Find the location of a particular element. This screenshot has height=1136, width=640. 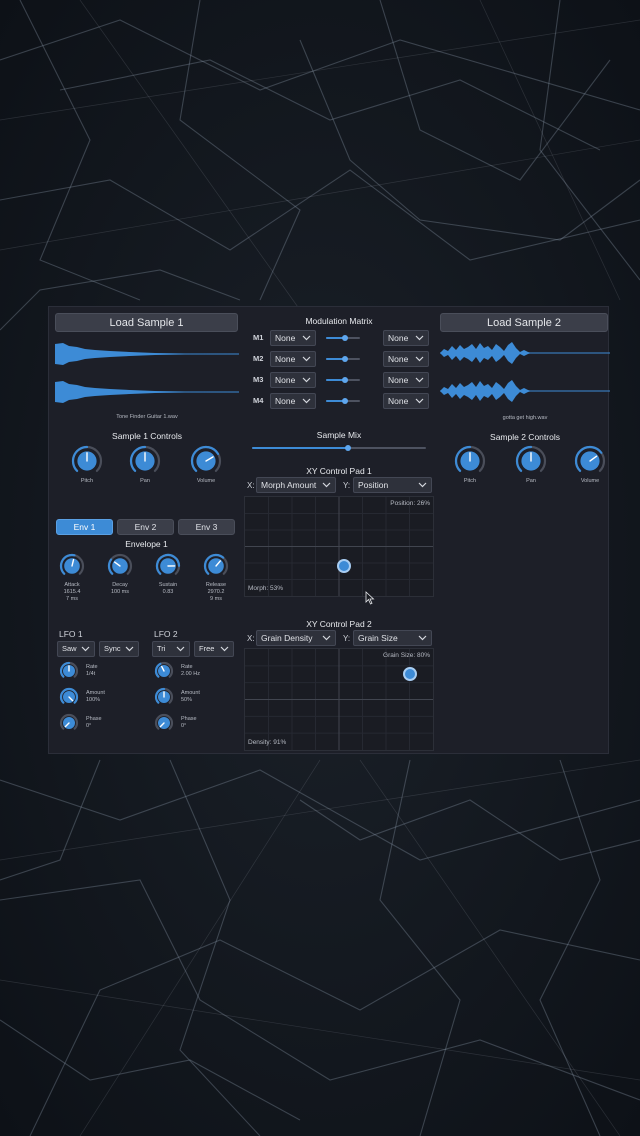

lfo1-rate-knob is located at coordinates (69, 671).